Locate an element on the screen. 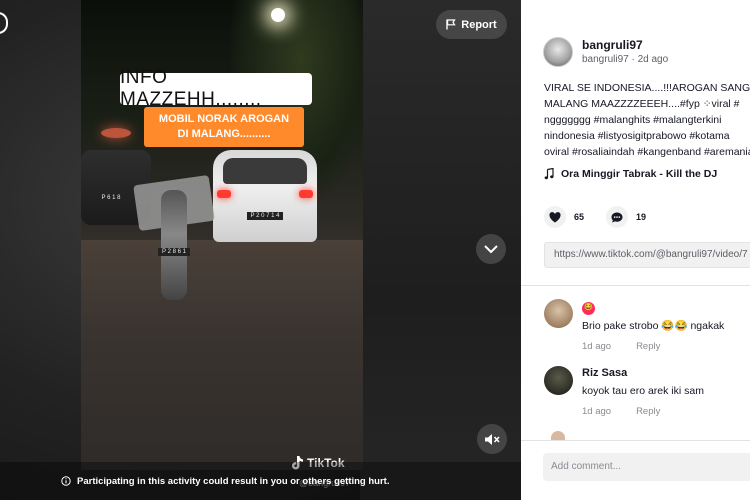 This screenshot has height=500, width=750. music-title: Ora Minggir Tabrak - Kill the DJ is located at coordinates (639, 174).